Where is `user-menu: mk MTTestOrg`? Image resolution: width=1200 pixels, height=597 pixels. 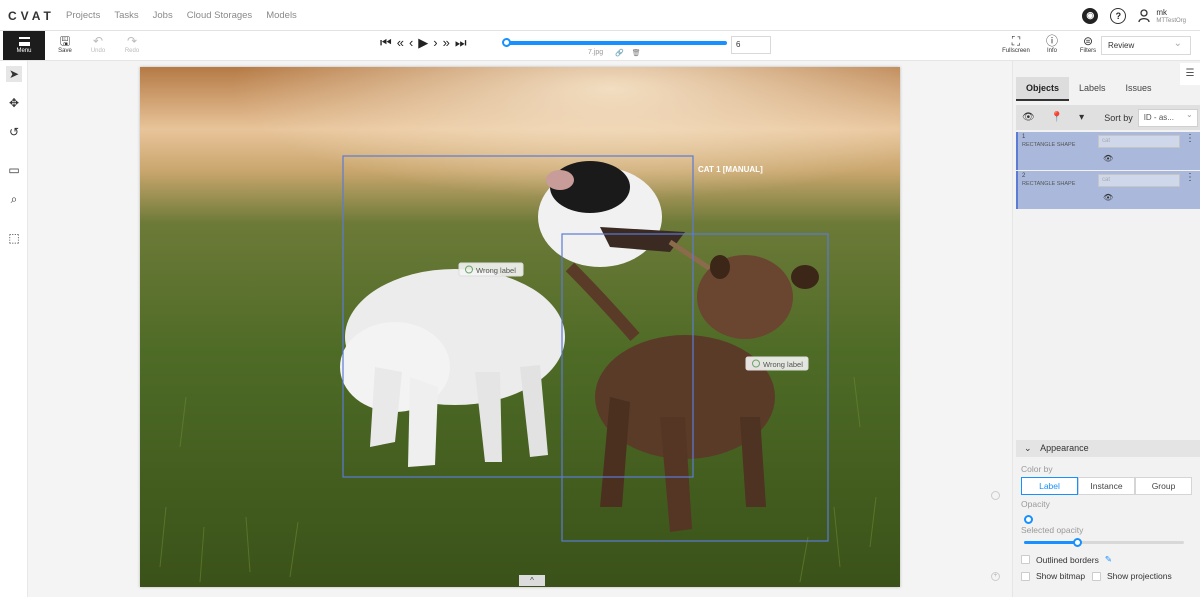
user-menu: mk MTTestOrg is located at coordinates (1162, 16).